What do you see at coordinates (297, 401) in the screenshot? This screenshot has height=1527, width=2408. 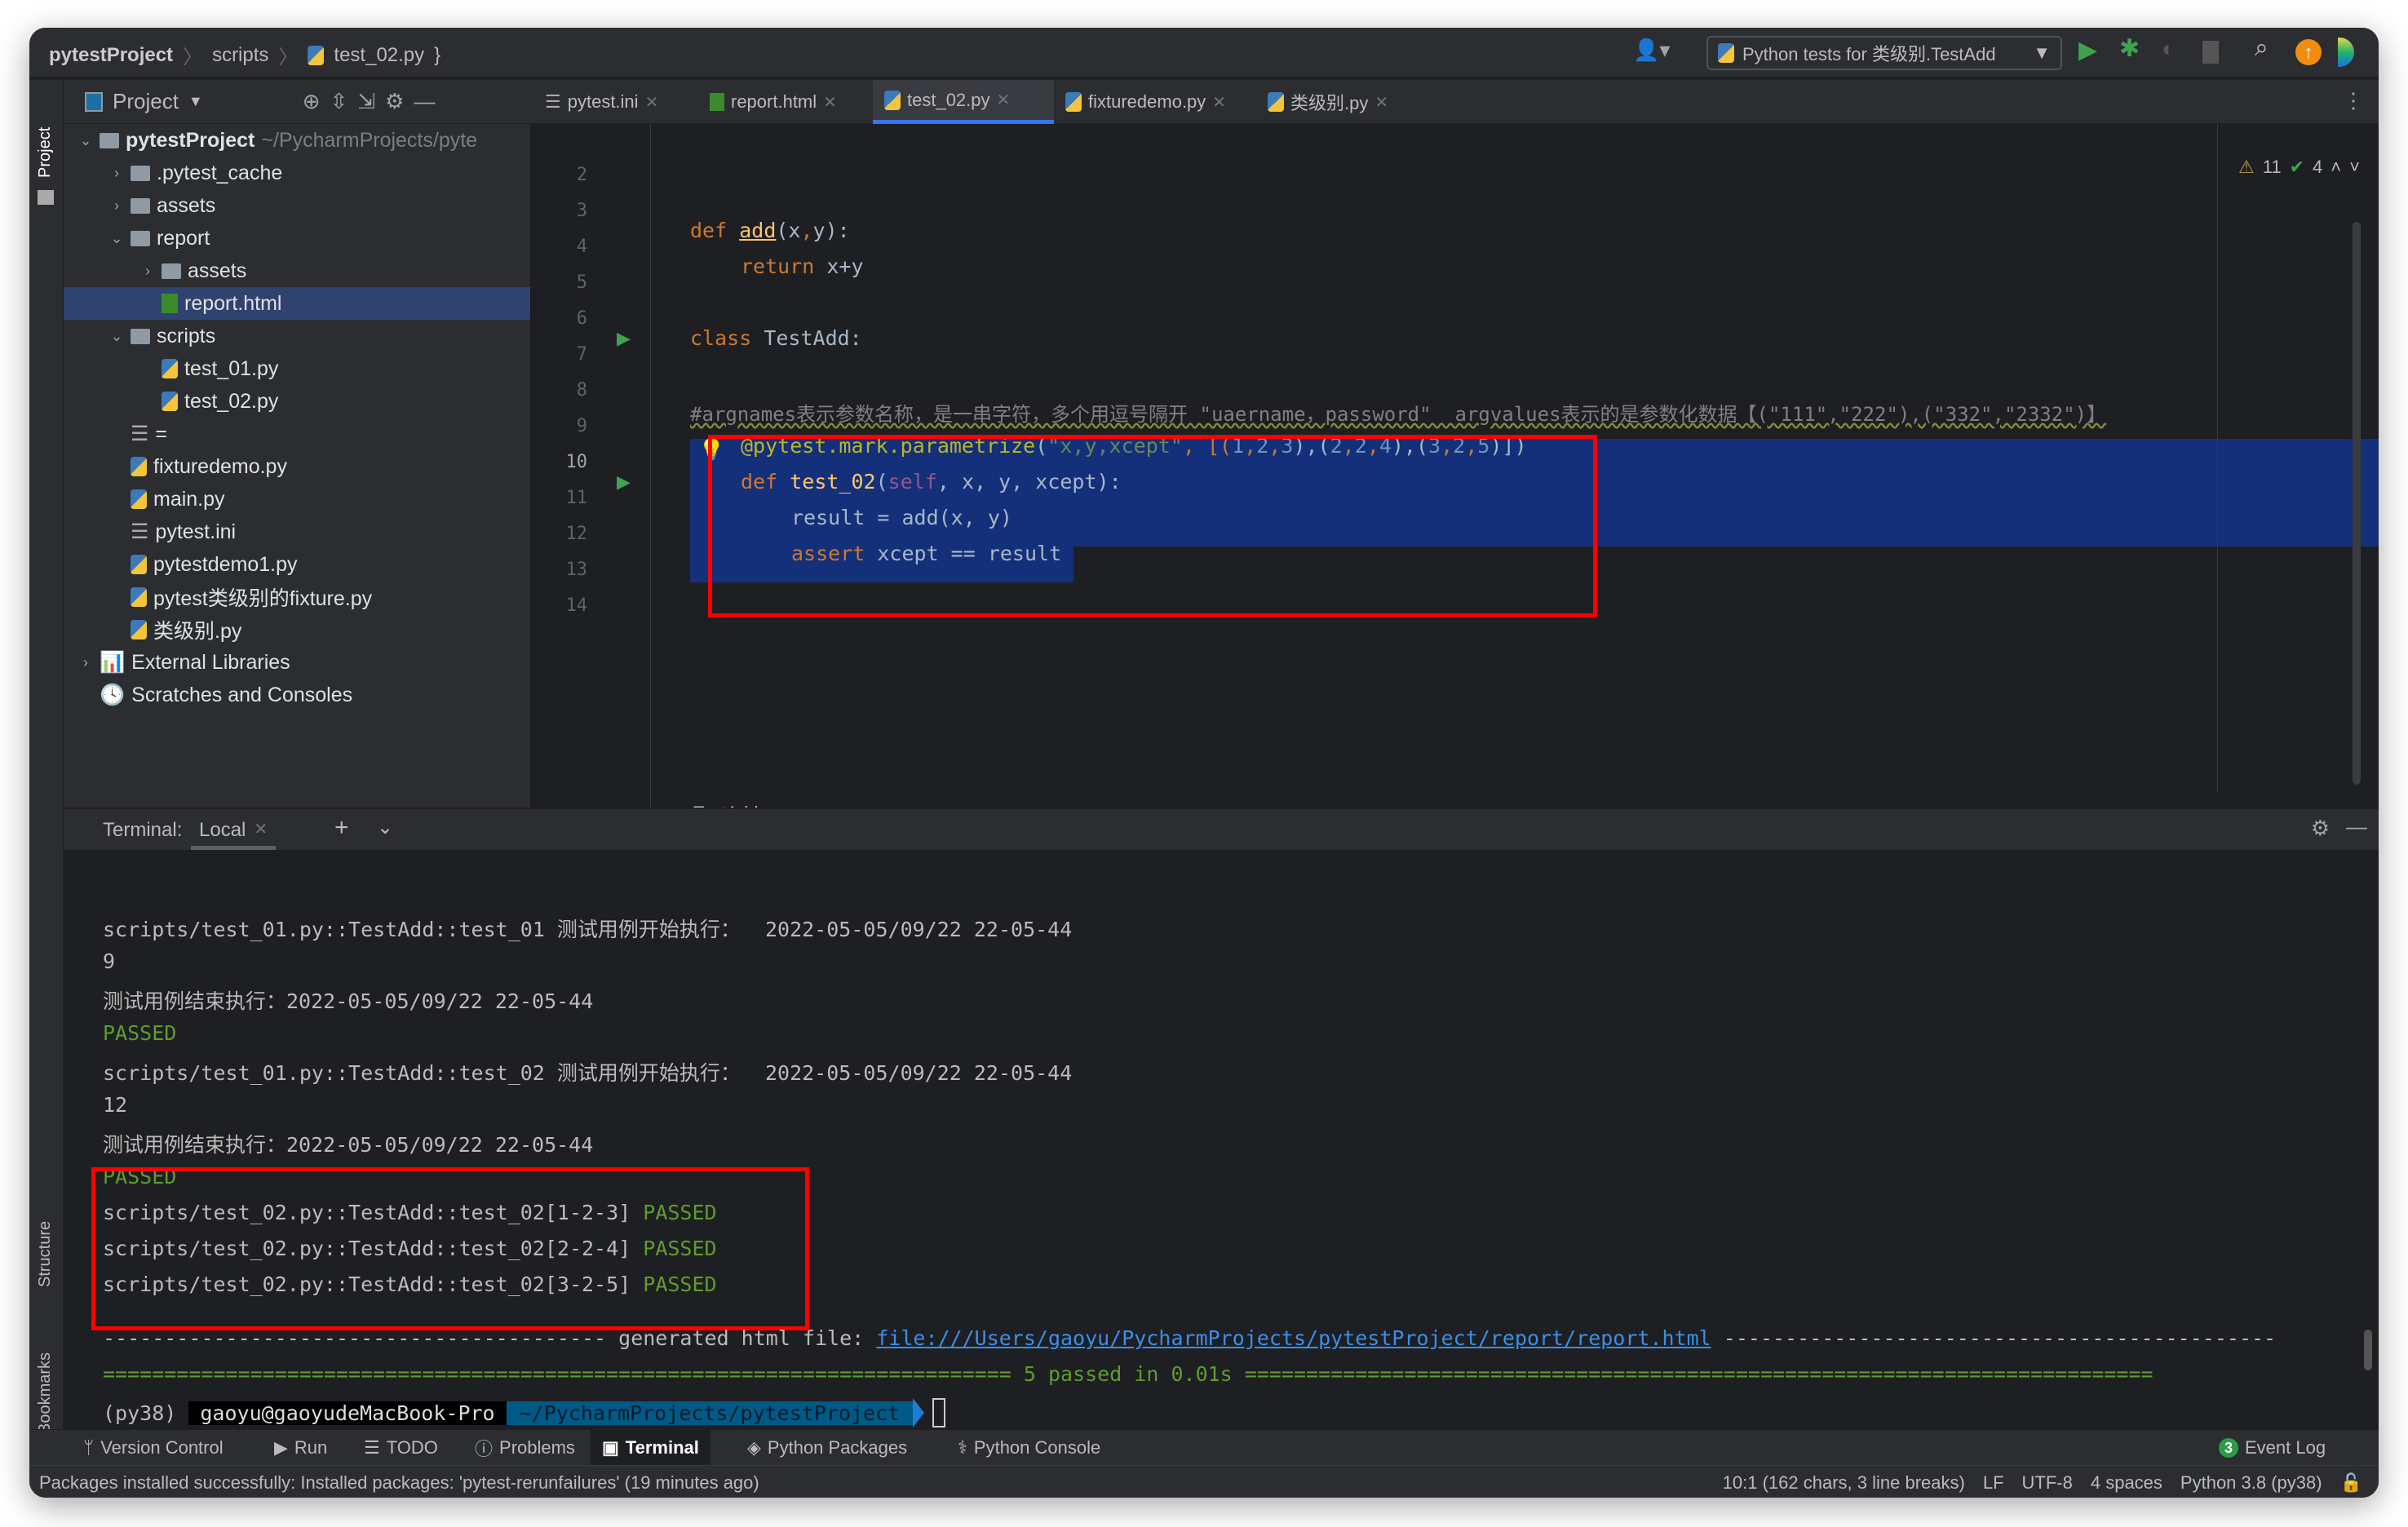 I see `tree-item: test_02.py` at bounding box center [297, 401].